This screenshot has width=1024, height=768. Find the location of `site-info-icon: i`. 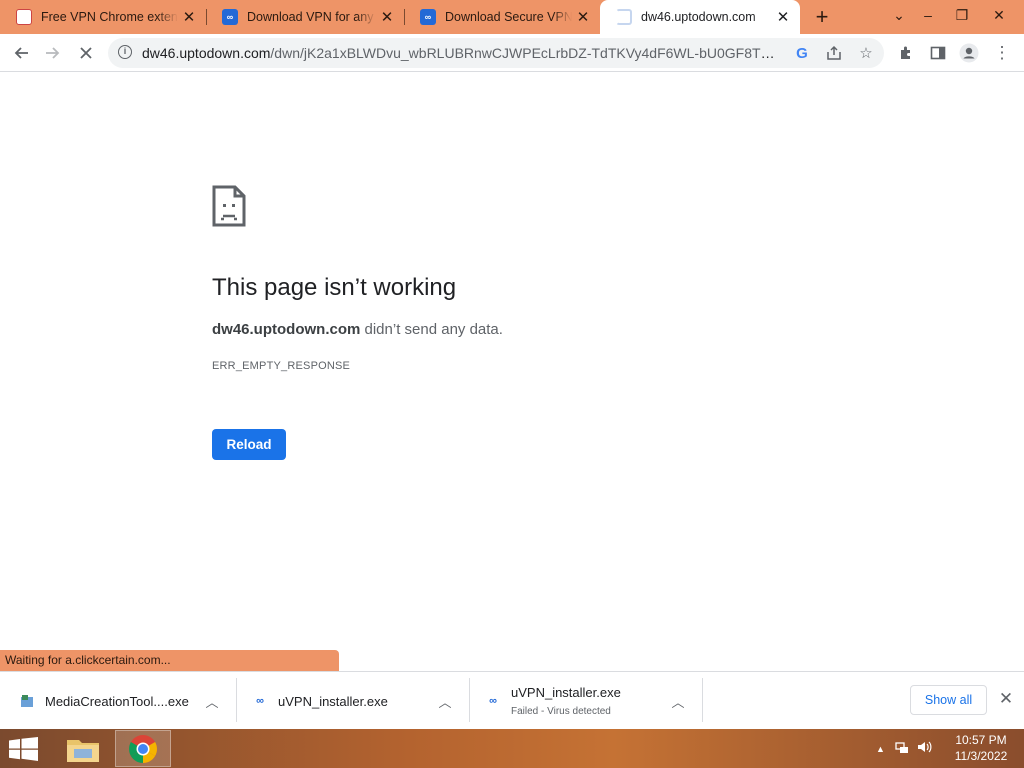

site-info-icon: i is located at coordinates (125, 52).